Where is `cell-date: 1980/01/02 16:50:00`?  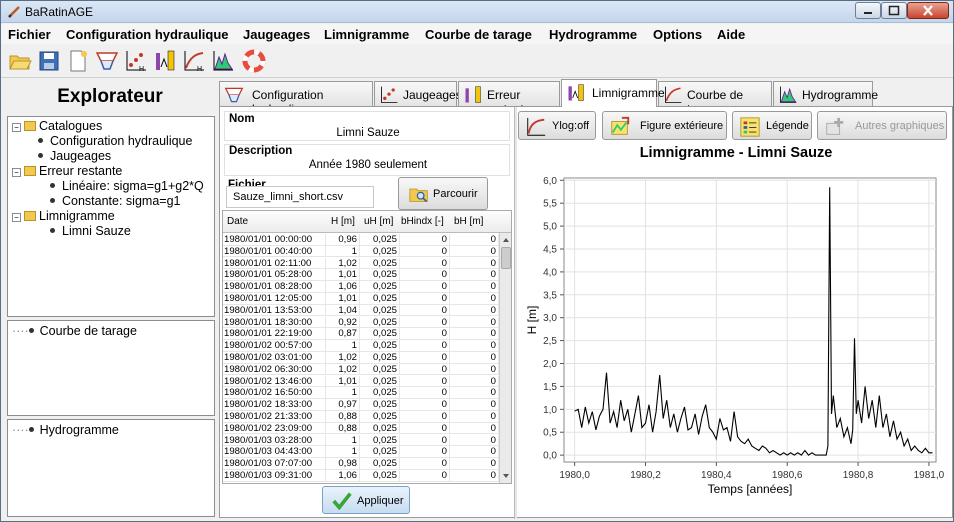 cell-date: 1980/01/02 16:50:00 is located at coordinates (274, 393).